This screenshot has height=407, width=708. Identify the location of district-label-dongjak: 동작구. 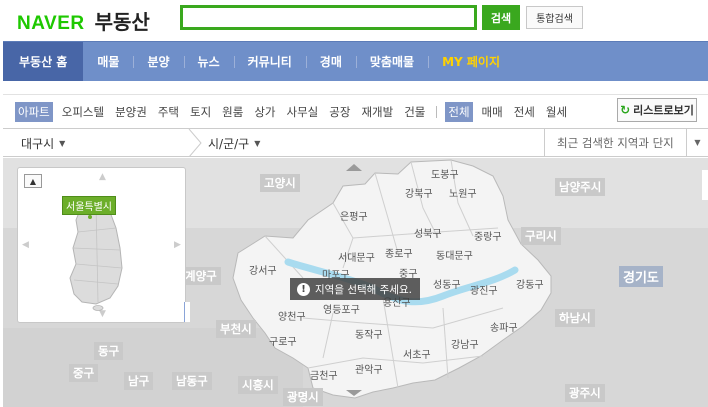
(369, 333).